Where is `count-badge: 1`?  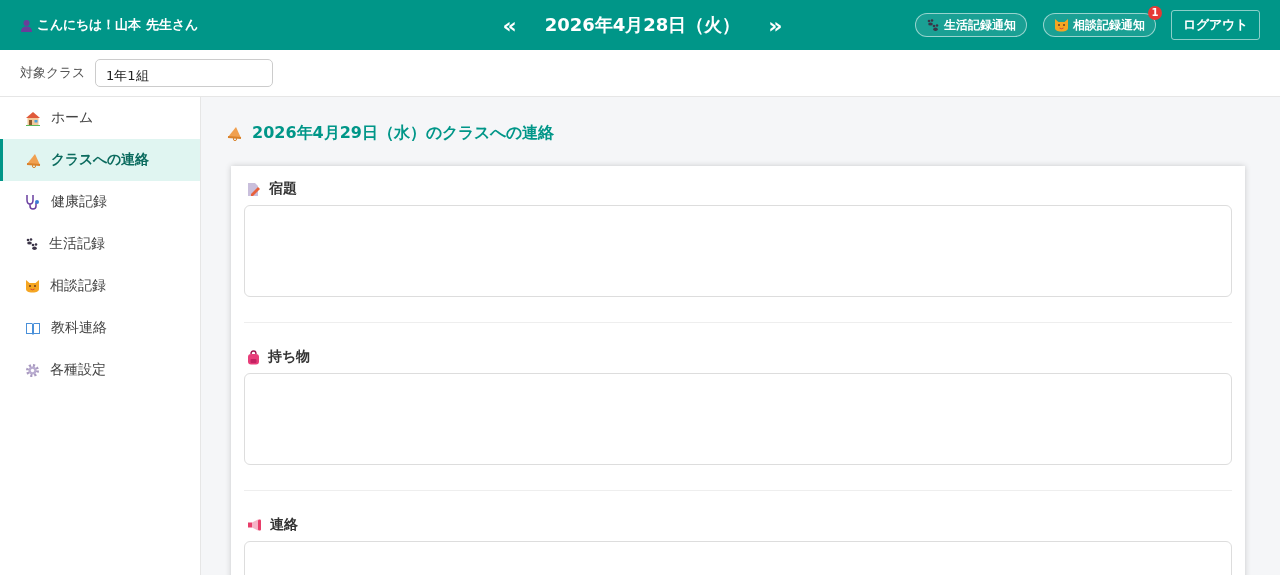
count-badge: 1 is located at coordinates (1155, 13).